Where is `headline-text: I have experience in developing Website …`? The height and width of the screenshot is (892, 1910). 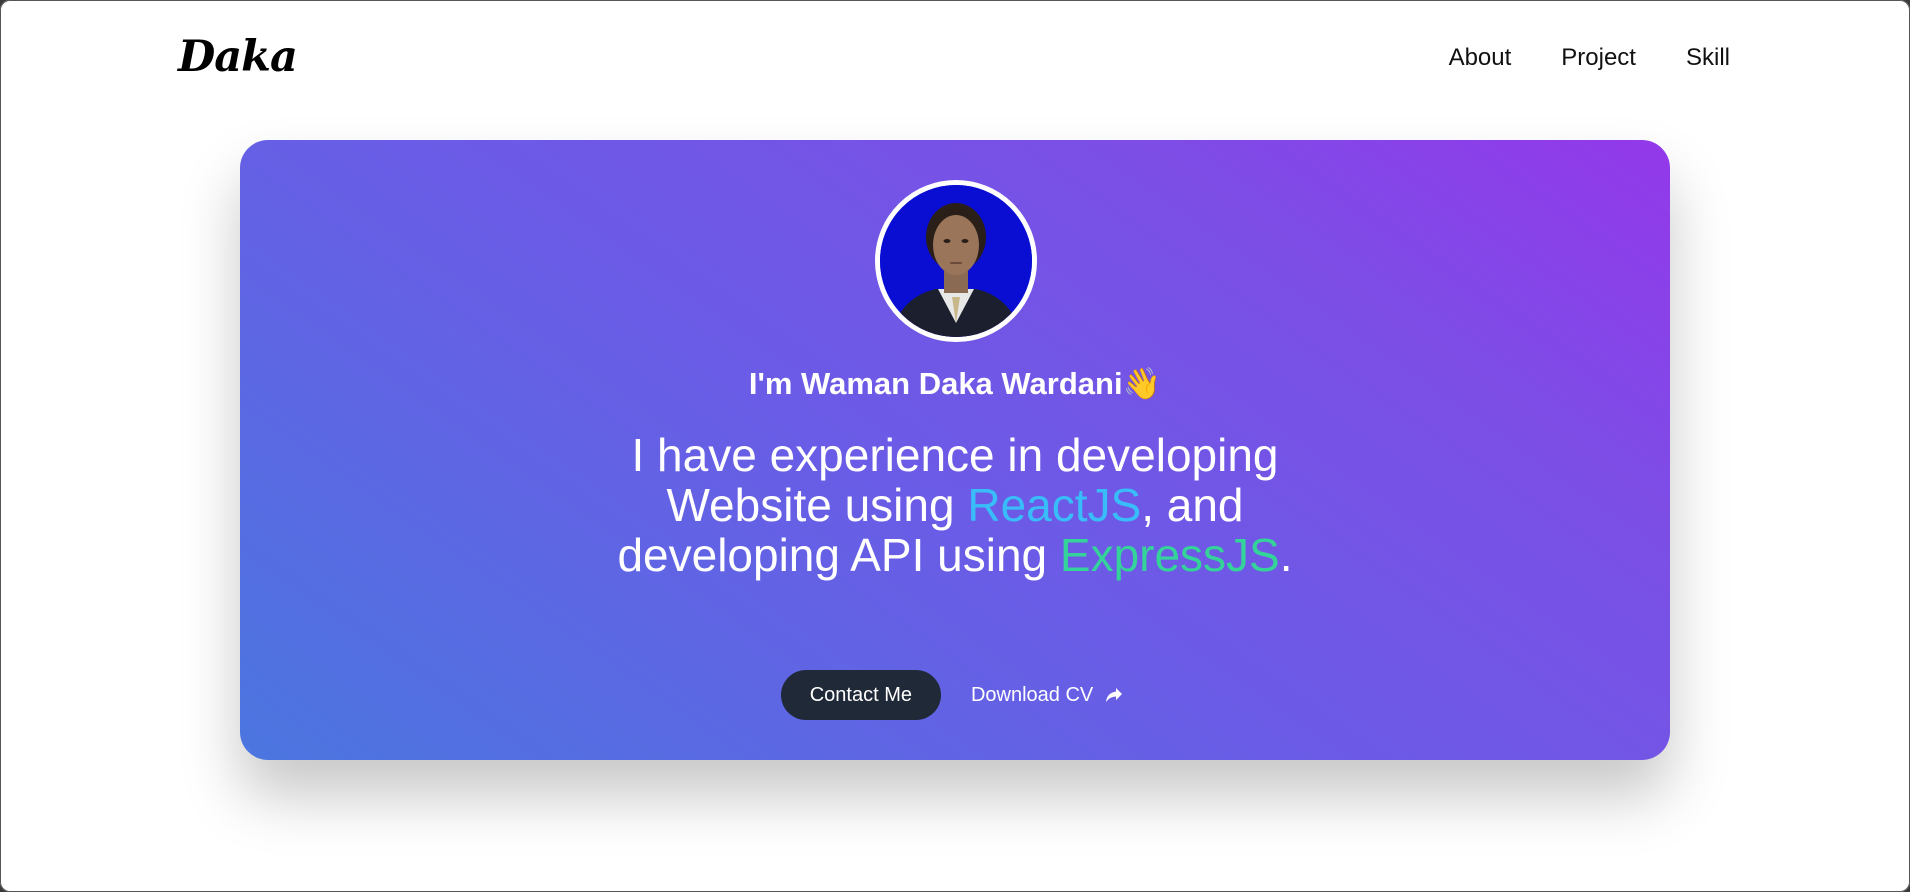 headline-text: I have experience in developing Website … is located at coordinates (955, 505).